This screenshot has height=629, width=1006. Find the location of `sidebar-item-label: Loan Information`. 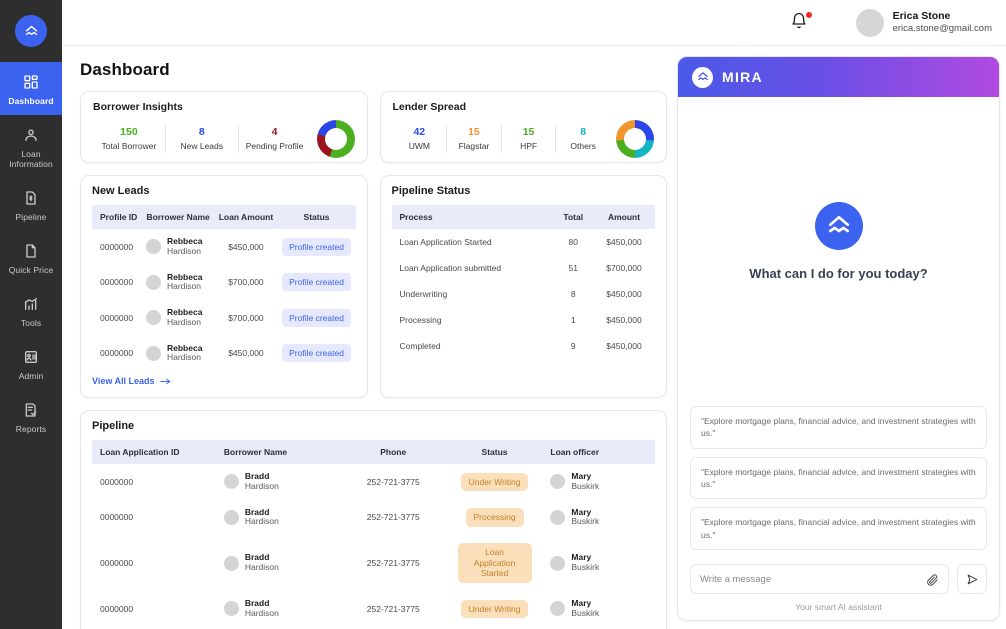

sidebar-item-label: Loan Information is located at coordinates (31, 159).